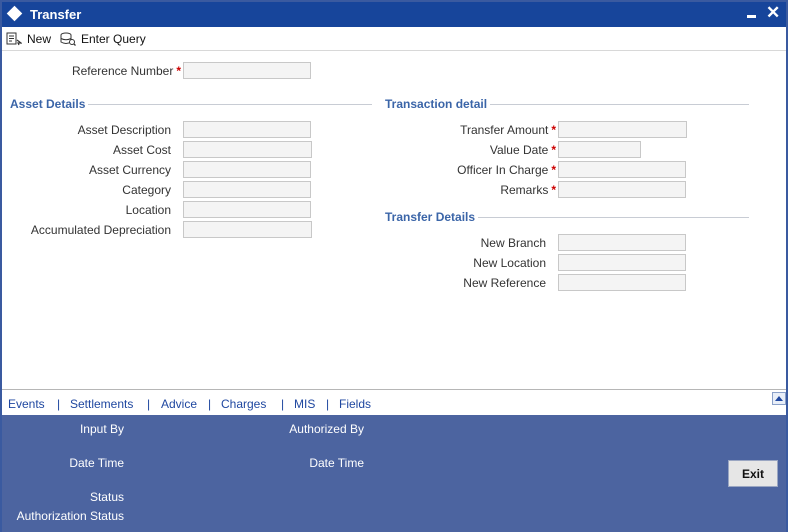  What do you see at coordinates (146, 190) in the screenshot?
I see `category-label: Category` at bounding box center [146, 190].